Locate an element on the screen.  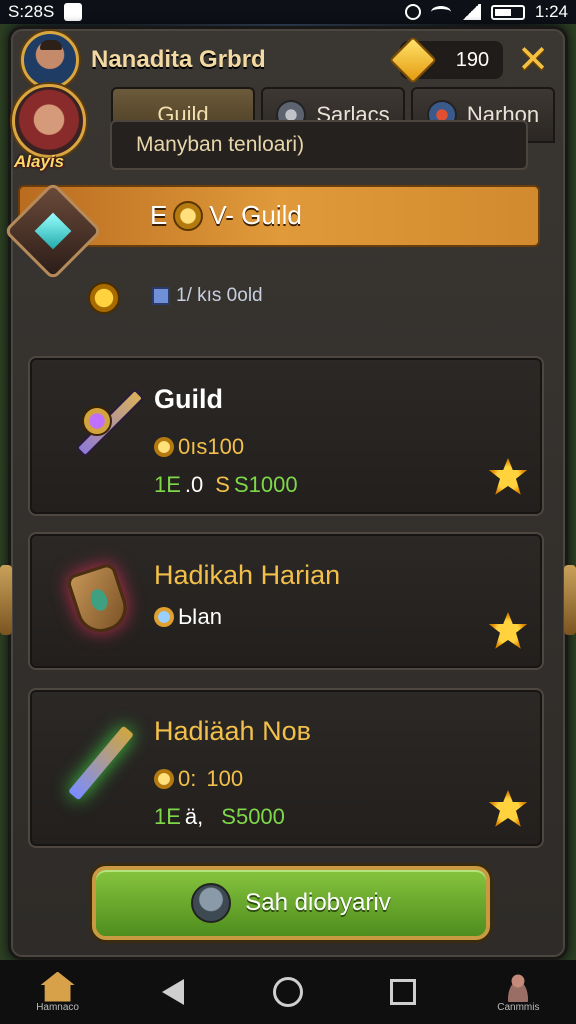
member-icon is located at coordinates (161, 296).